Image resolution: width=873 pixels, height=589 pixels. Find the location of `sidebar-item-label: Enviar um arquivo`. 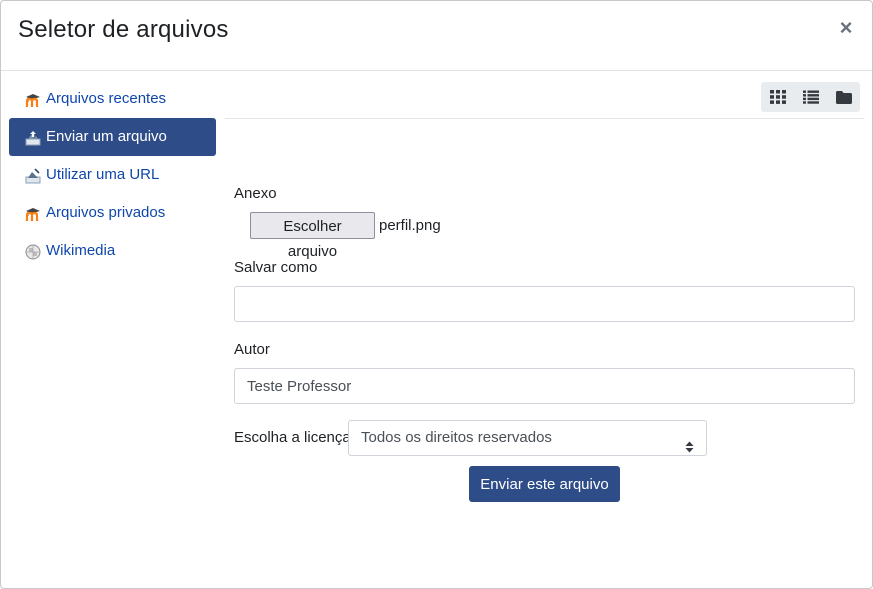

sidebar-item-label: Enviar um arquivo is located at coordinates (106, 136).